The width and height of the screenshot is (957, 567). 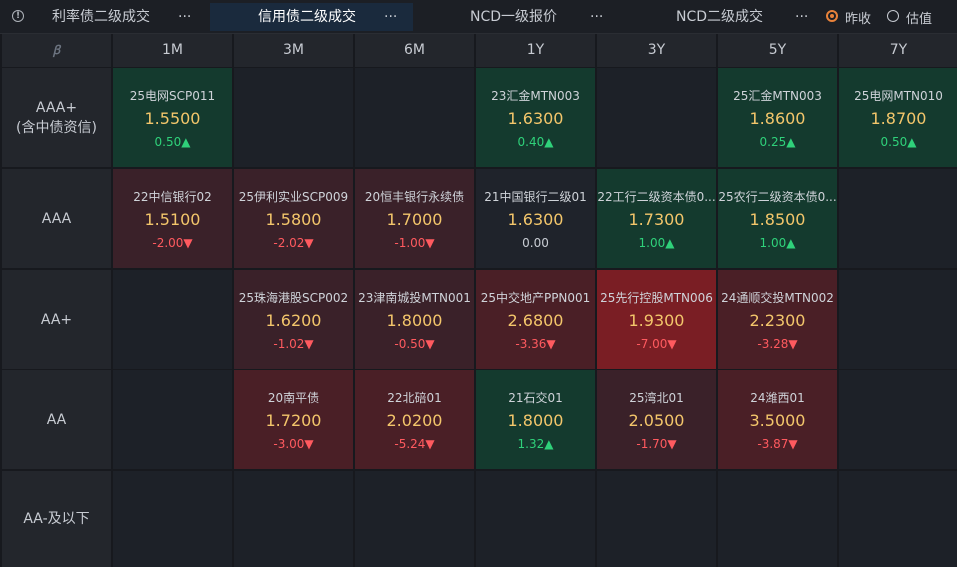 I want to click on radio-prev-close, so click(x=832, y=16).